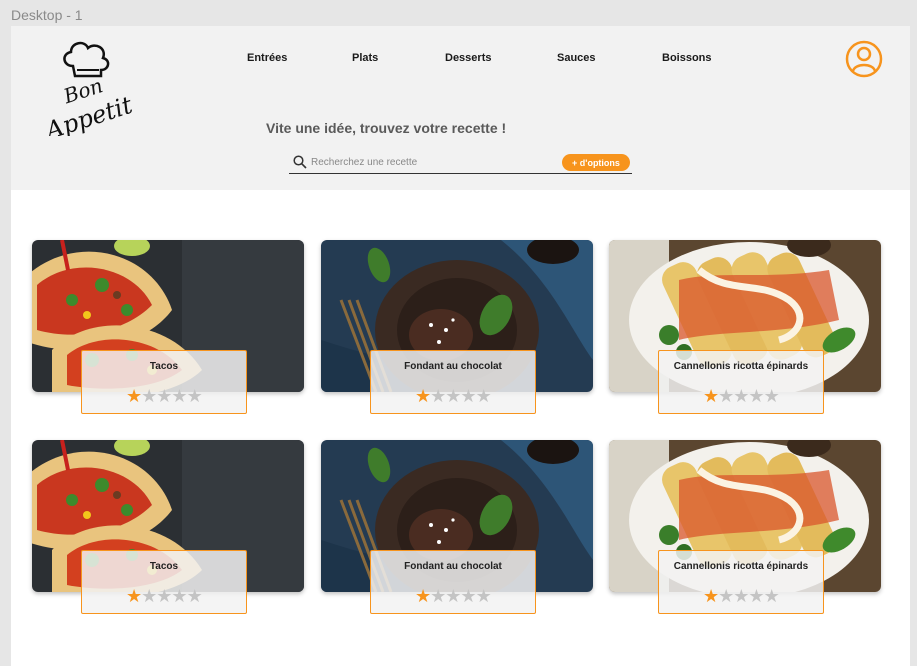 This screenshot has width=917, height=666. I want to click on frame-label: Desktop - 1, so click(47, 15).